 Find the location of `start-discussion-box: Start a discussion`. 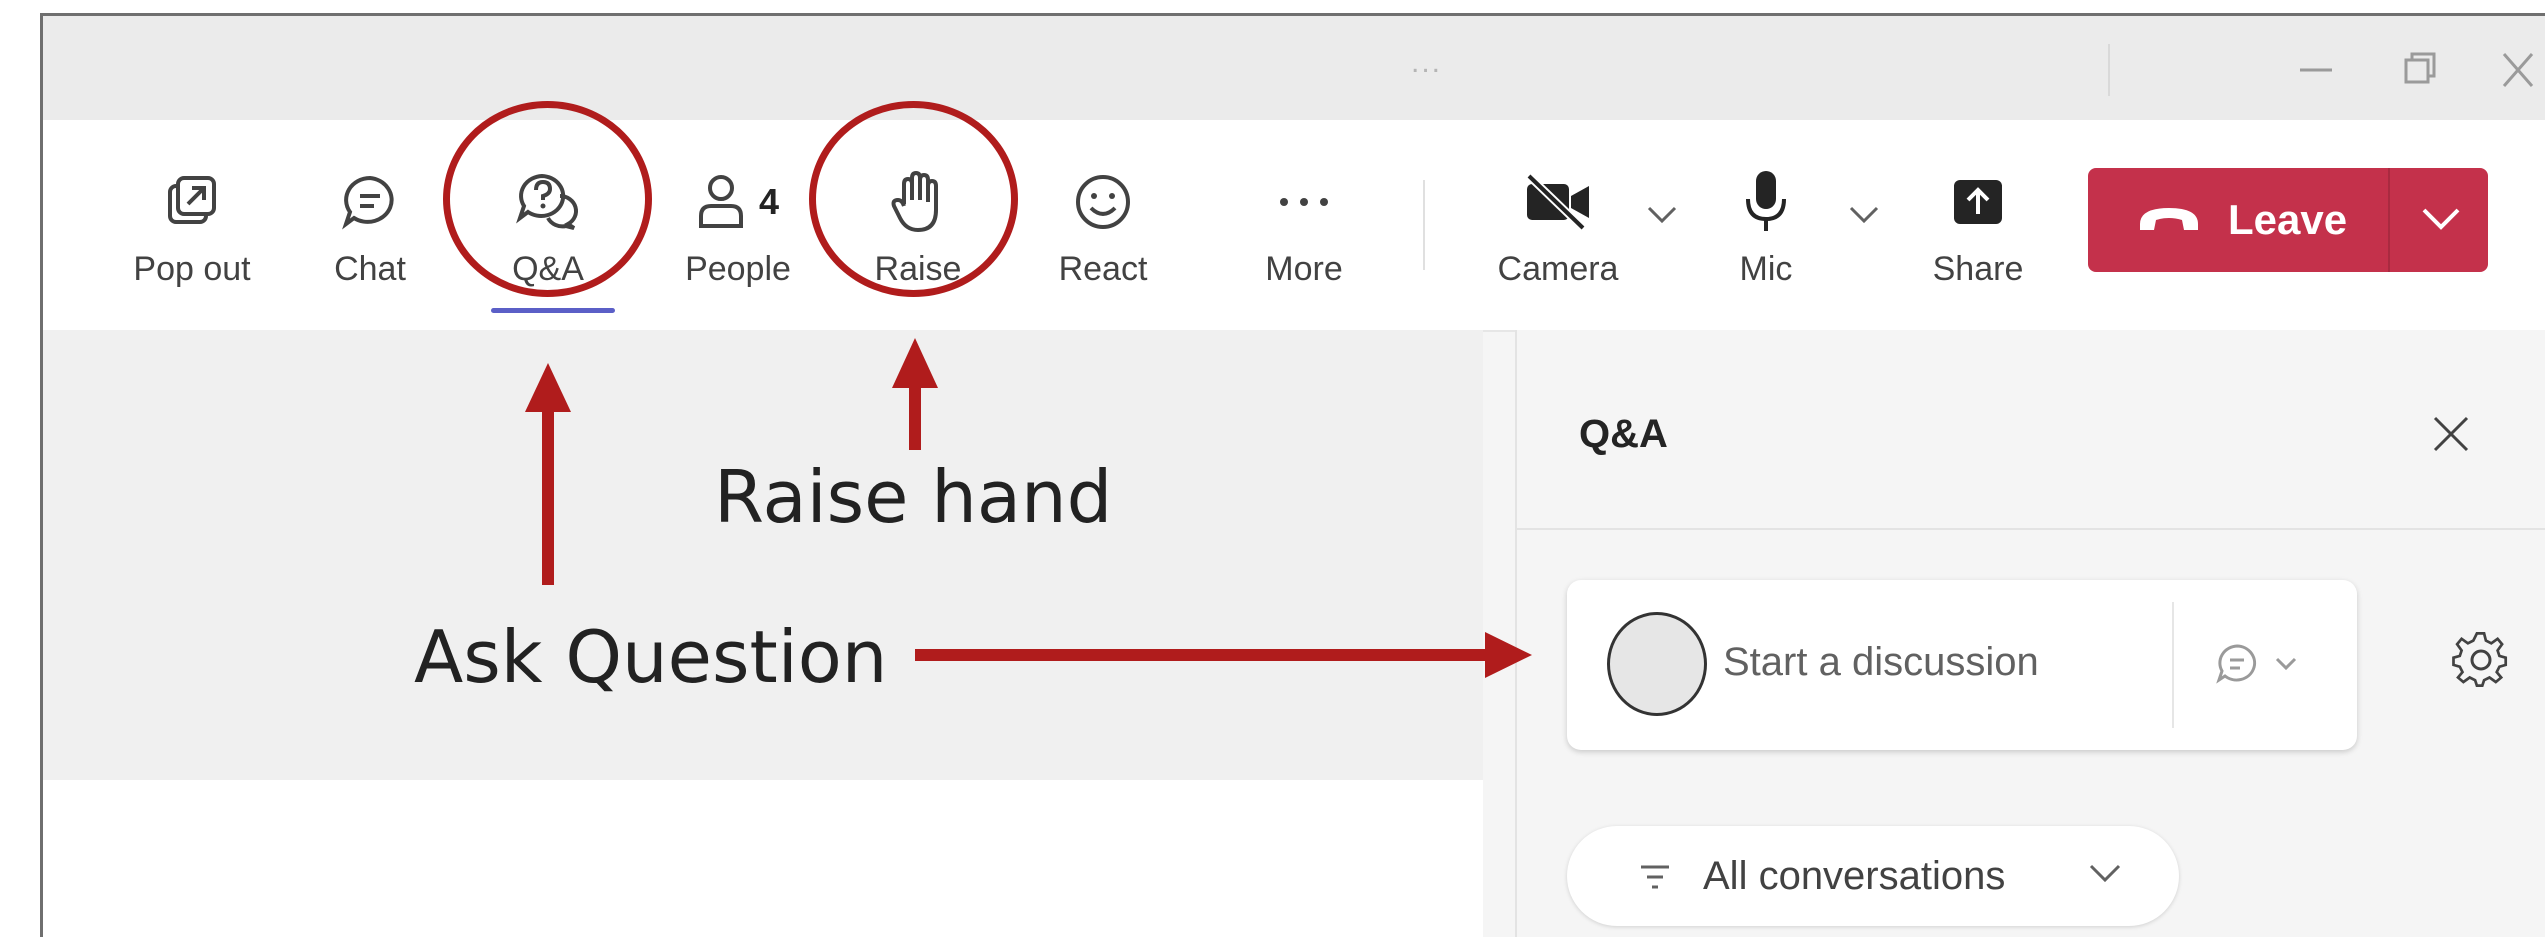

start-discussion-box: Start a discussion is located at coordinates (1962, 665).